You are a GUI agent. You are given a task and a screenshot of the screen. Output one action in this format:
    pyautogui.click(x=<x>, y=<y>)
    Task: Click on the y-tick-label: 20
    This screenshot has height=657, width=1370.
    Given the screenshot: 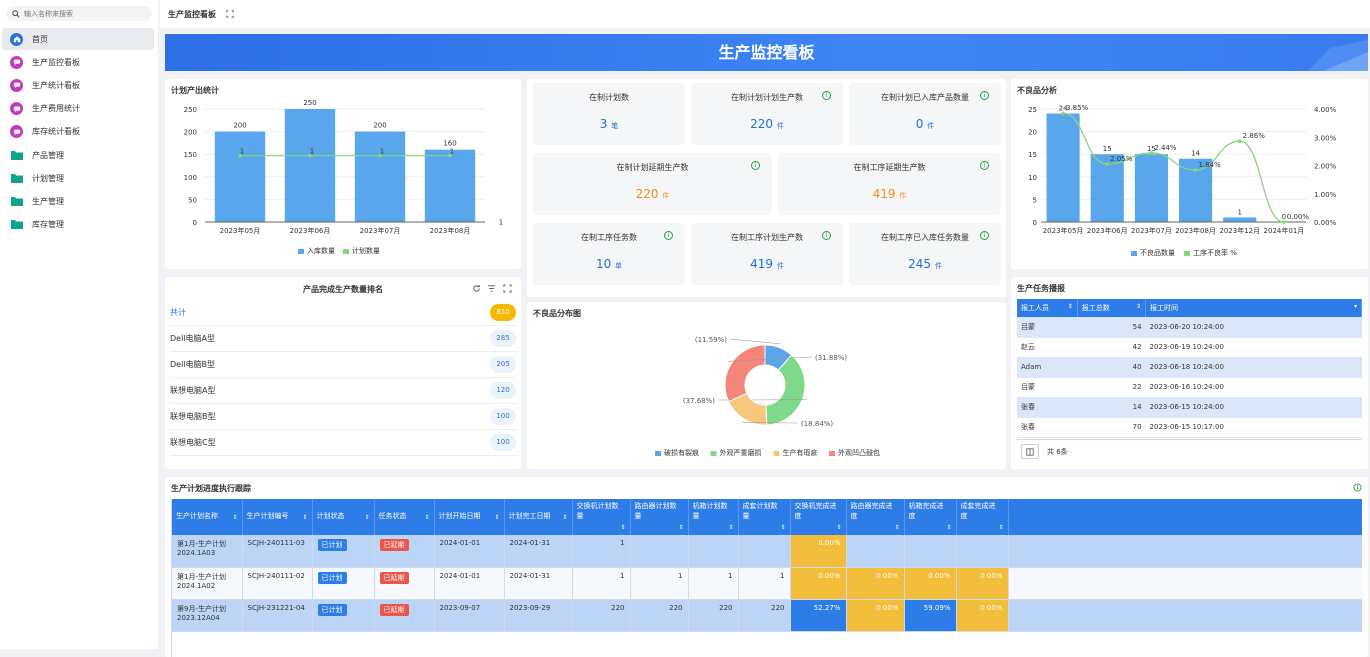 What is the action you would take?
    pyautogui.click(x=1032, y=133)
    